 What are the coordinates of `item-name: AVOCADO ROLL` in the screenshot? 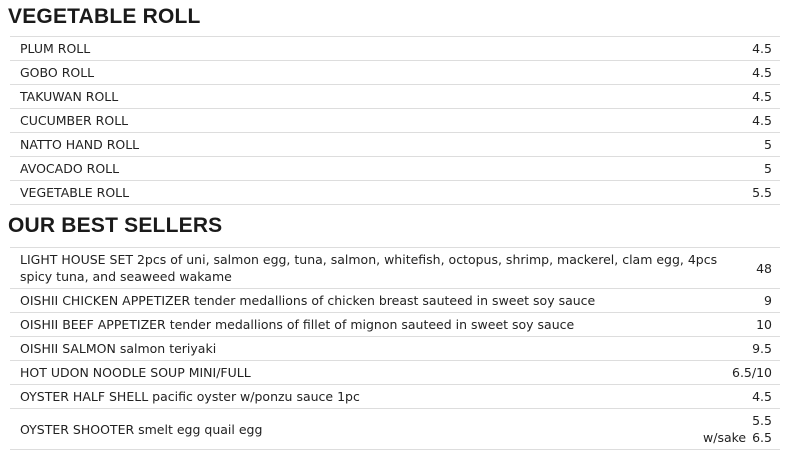 It's located at (70, 168).